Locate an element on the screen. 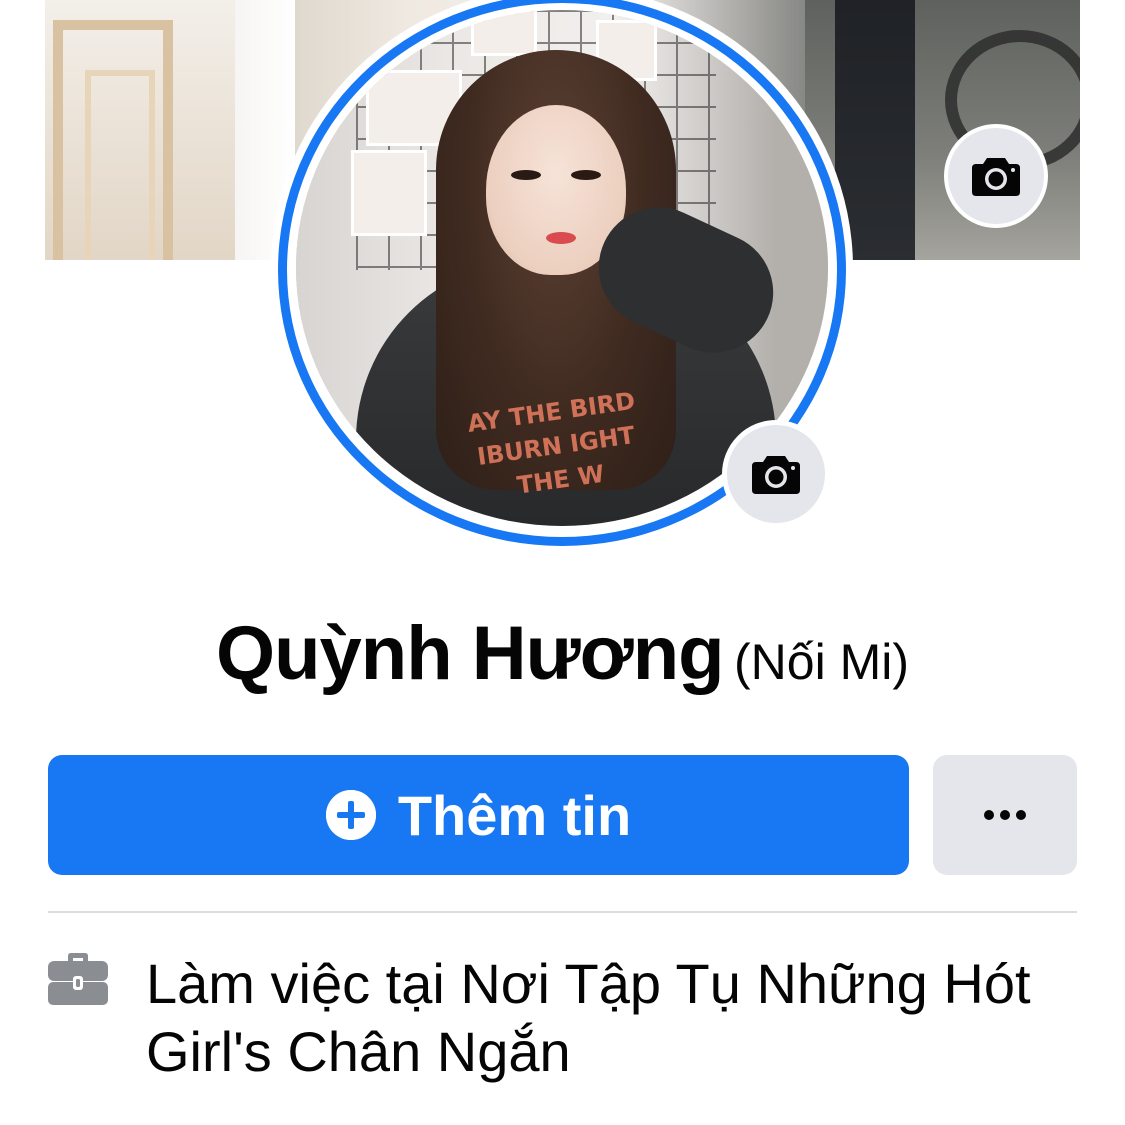 The height and width of the screenshot is (1125, 1125). more-horizontal-icon is located at coordinates (1005, 815).